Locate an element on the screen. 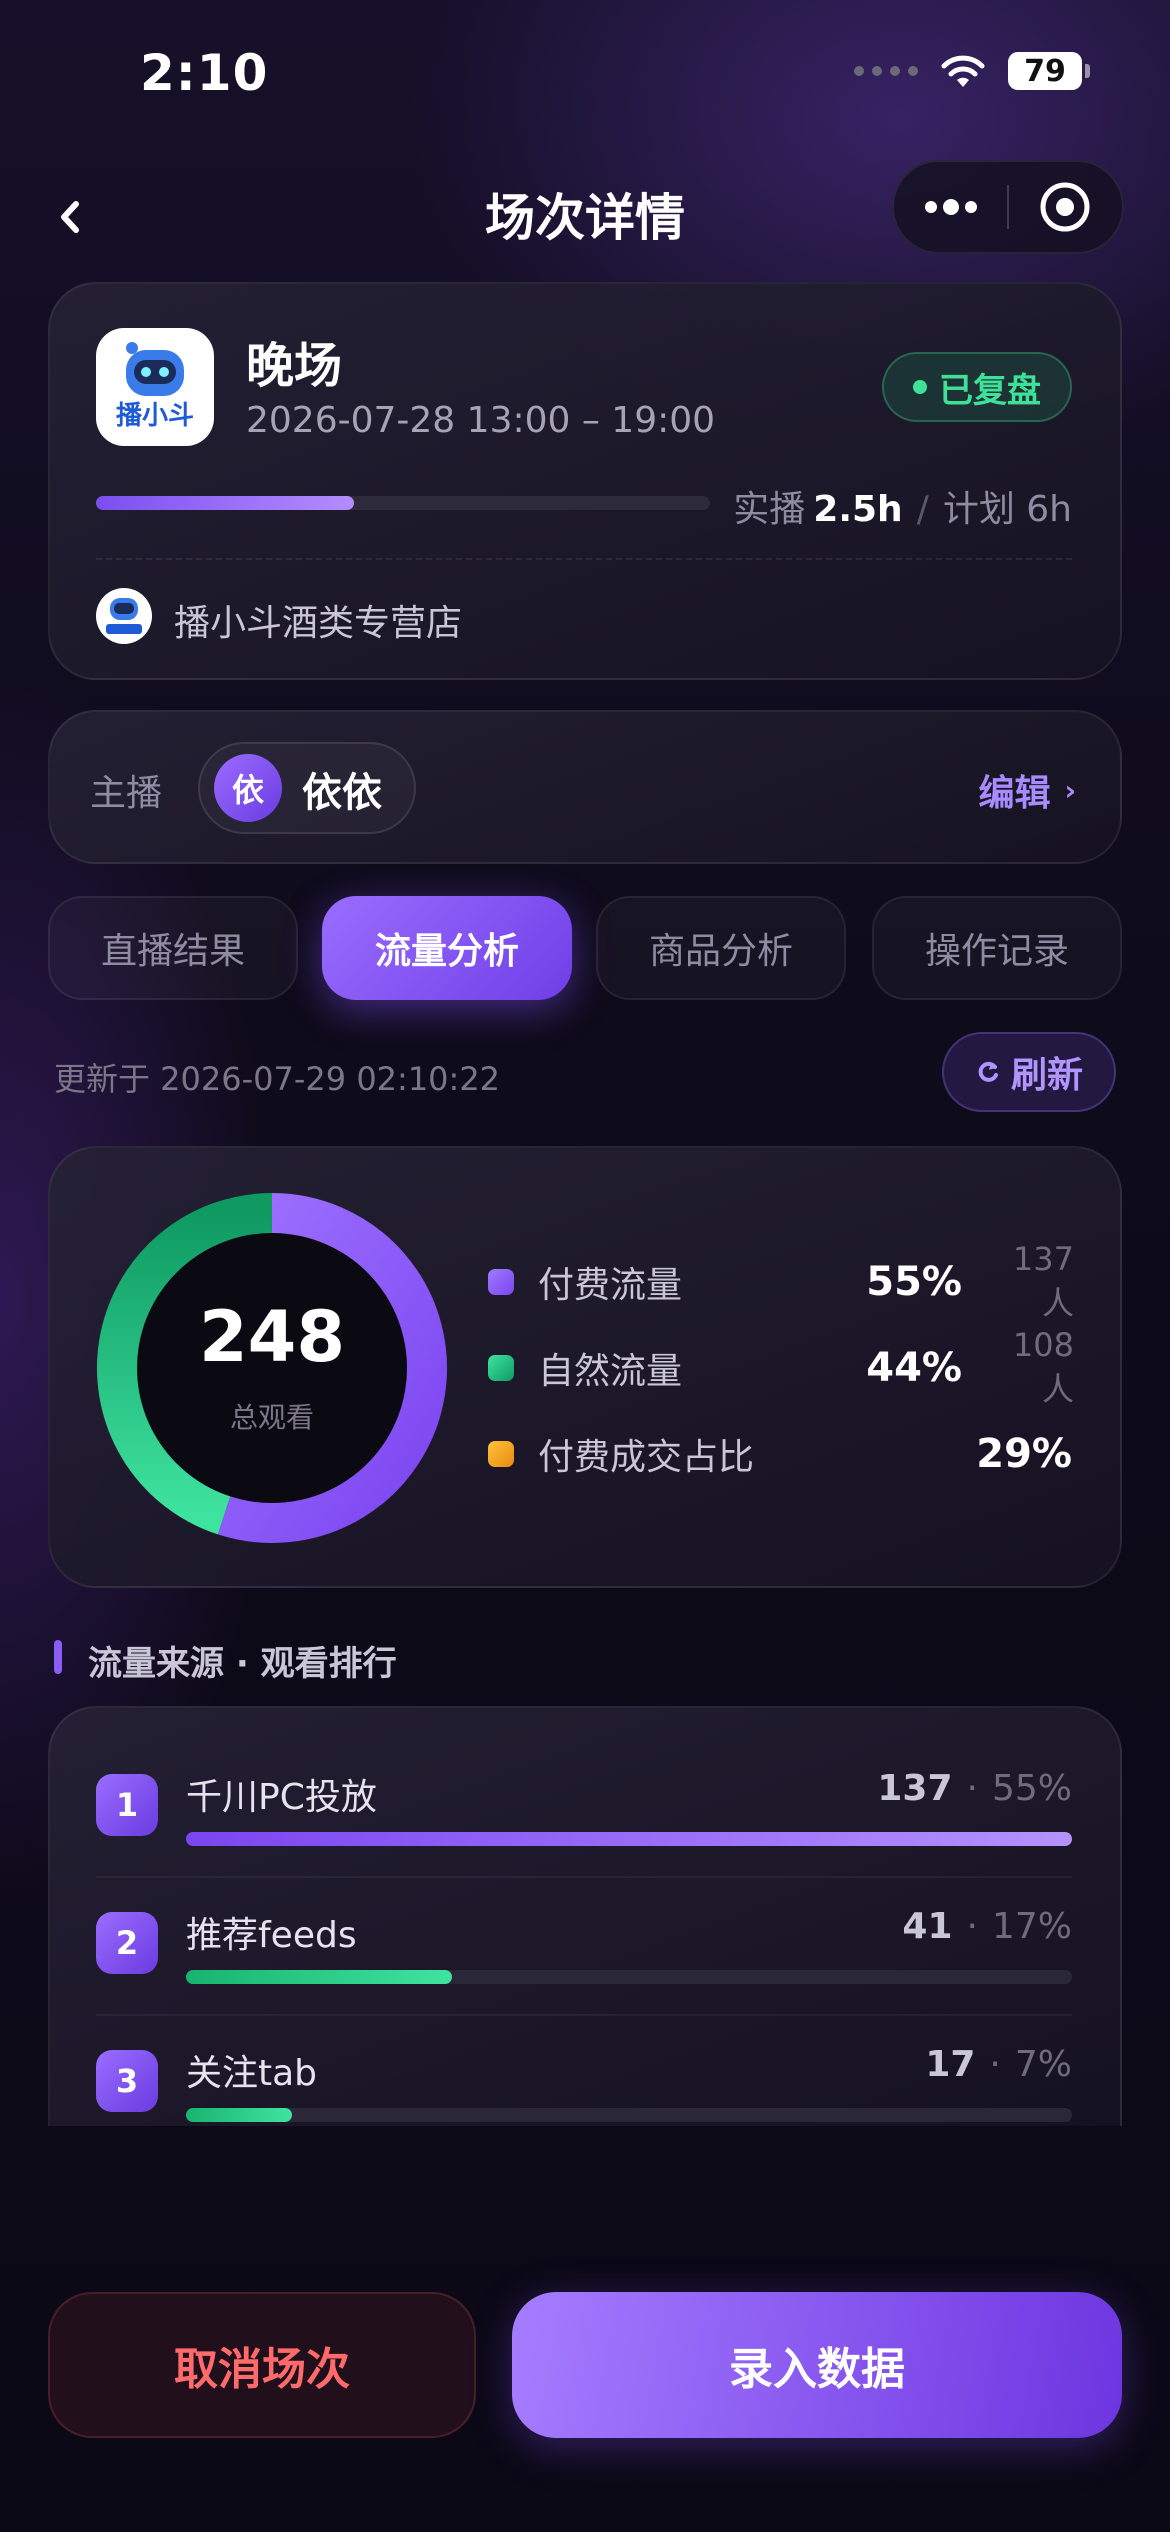 The image size is (1170, 2532). refresh-button: 刷新 is located at coordinates (1029, 1072).